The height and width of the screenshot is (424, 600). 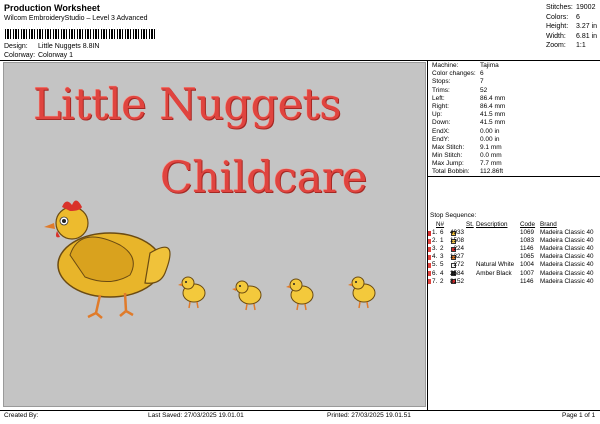 What do you see at coordinates (435, 241) in the screenshot?
I see `stop-number: 2.` at bounding box center [435, 241].